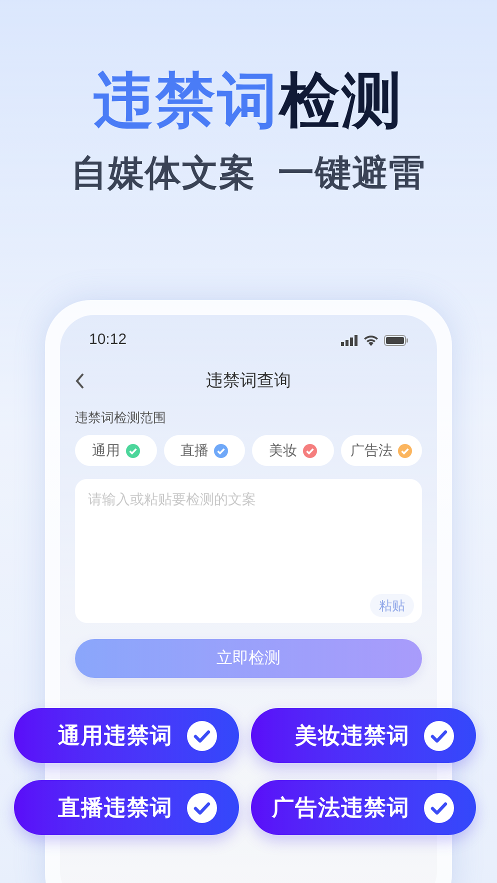 This screenshot has width=497, height=883. I want to click on subtitle: 自媒体文案 一键避雷, so click(248, 173).